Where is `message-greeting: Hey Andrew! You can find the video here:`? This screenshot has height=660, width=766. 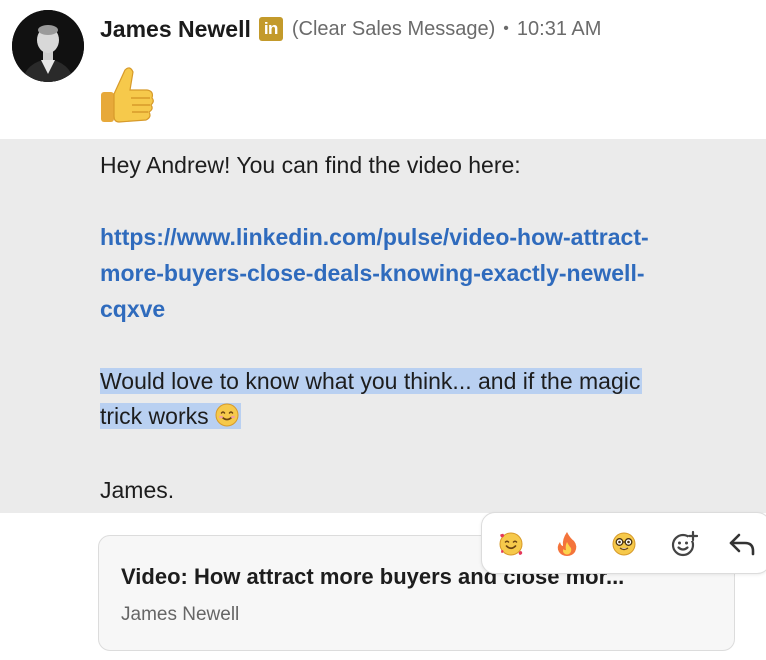 message-greeting: Hey Andrew! You can find the video here: is located at coordinates (310, 165).